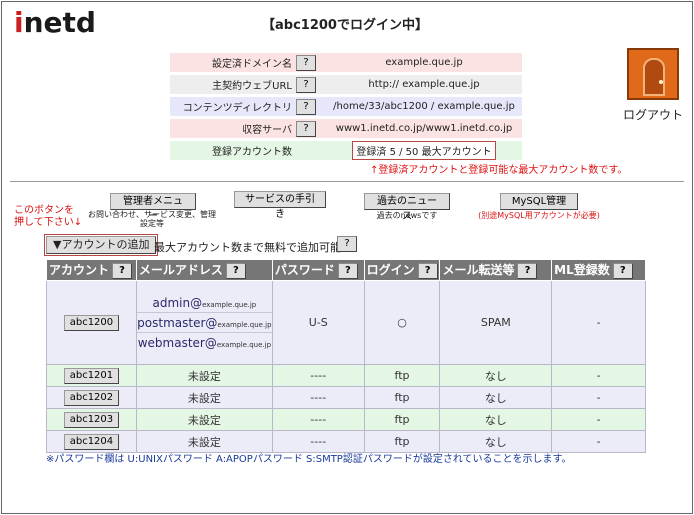  Describe the element at coordinates (424, 84) in the screenshot. I see `url-value: http:// example.que.jp` at that location.